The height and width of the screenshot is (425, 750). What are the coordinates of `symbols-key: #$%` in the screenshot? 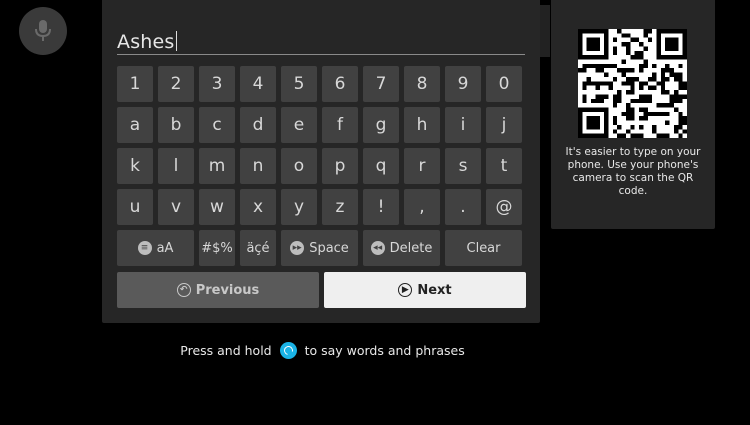 It's located at (217, 248).